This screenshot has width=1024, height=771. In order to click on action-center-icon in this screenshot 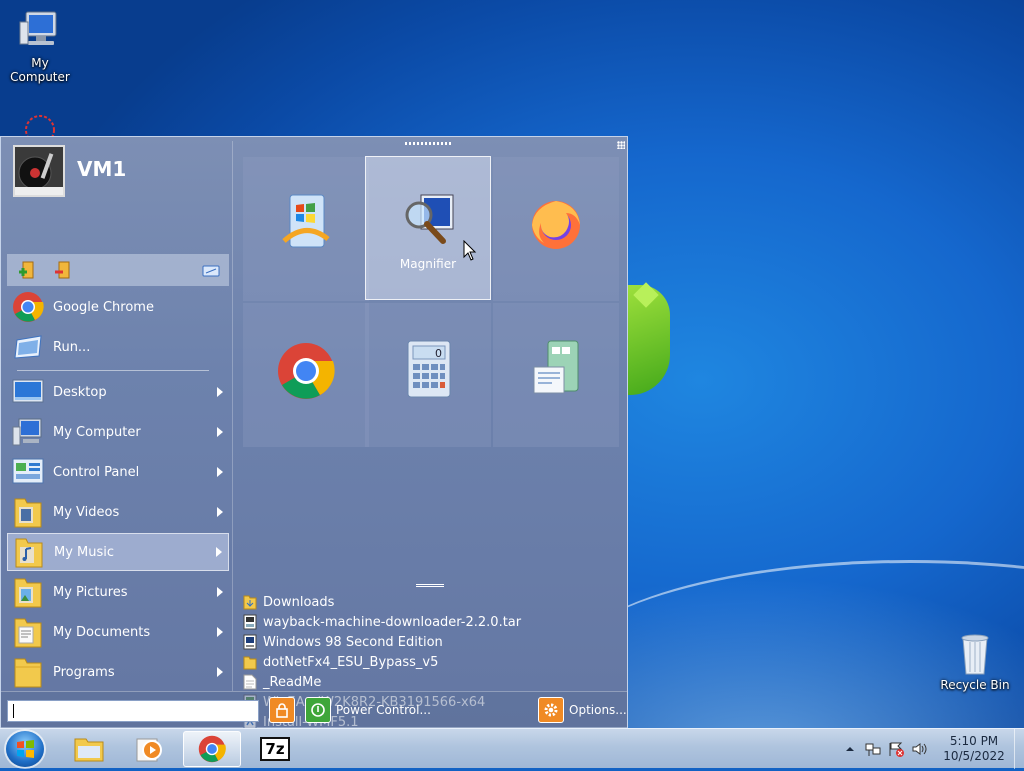, I will do `click(896, 749)`.